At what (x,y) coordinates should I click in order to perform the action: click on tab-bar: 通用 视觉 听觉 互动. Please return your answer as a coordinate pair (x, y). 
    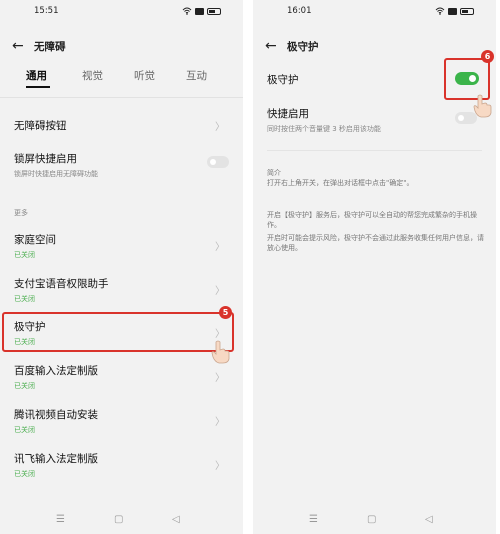
    Looking at the image, I should click on (121, 78).